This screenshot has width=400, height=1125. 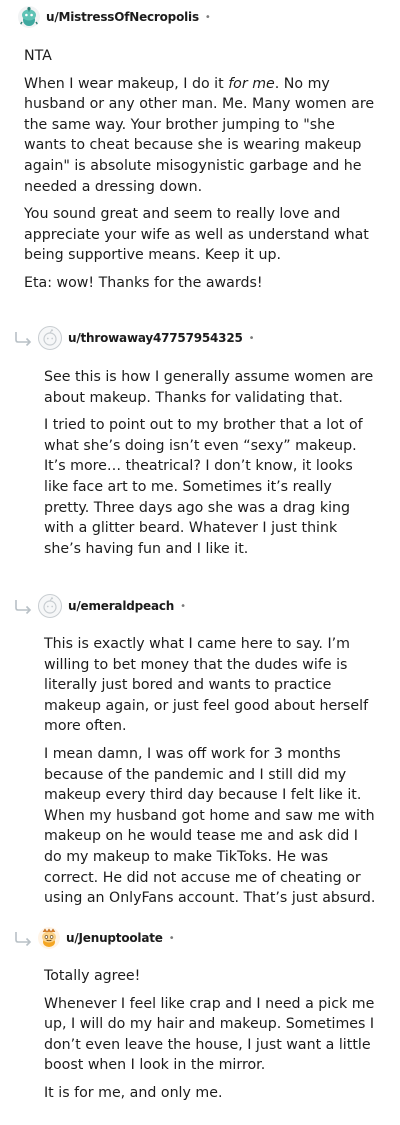 What do you see at coordinates (92, 976) in the screenshot?
I see `comment-paragraph: Totally agree!` at bounding box center [92, 976].